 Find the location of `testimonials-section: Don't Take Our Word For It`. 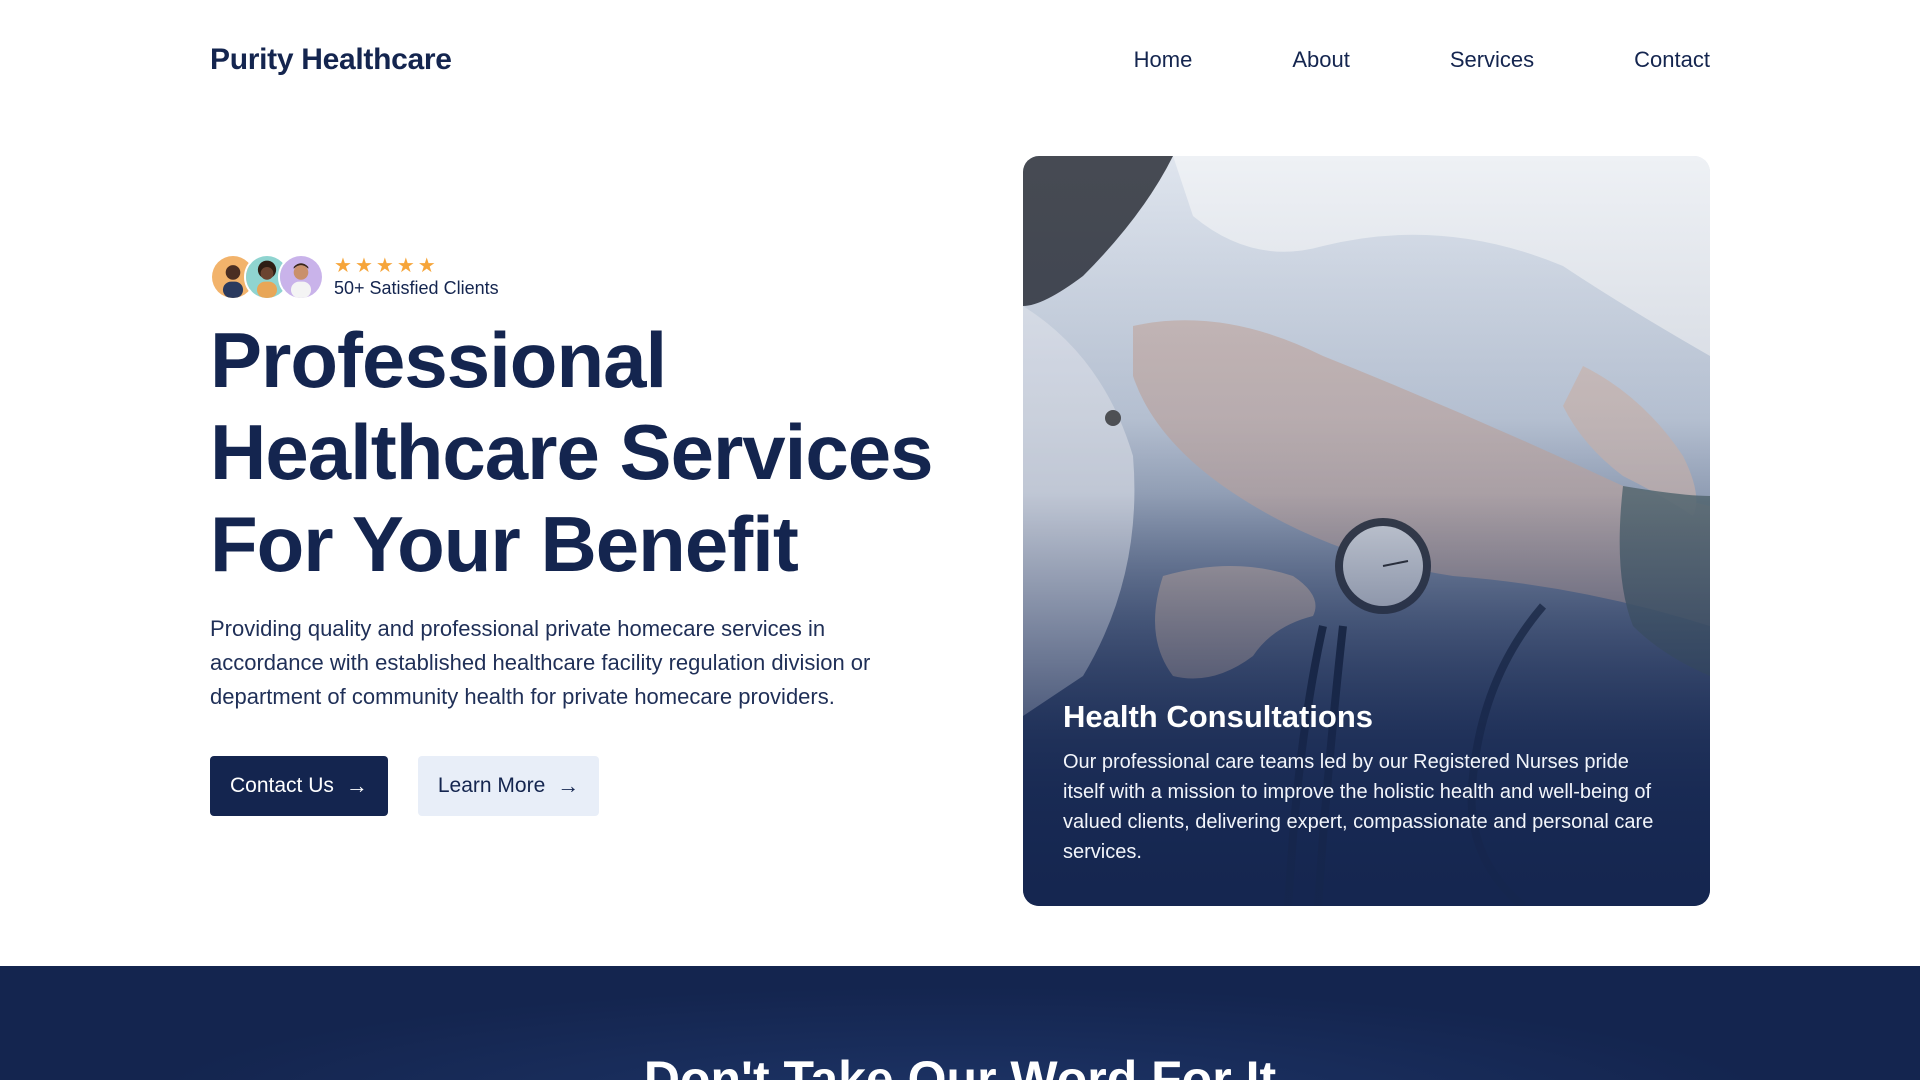

testimonials-section: Don't Take Our Word For It is located at coordinates (960, 1023).